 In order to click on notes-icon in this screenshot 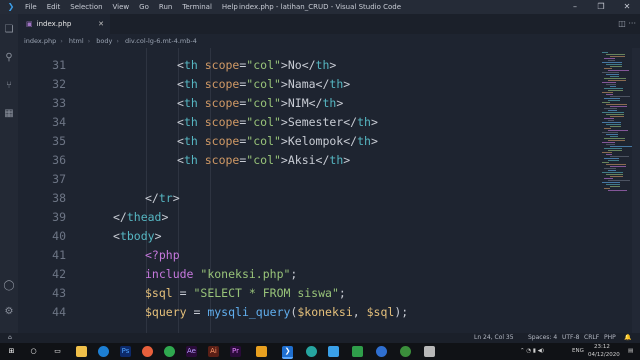, I will do `click(429, 351)`.